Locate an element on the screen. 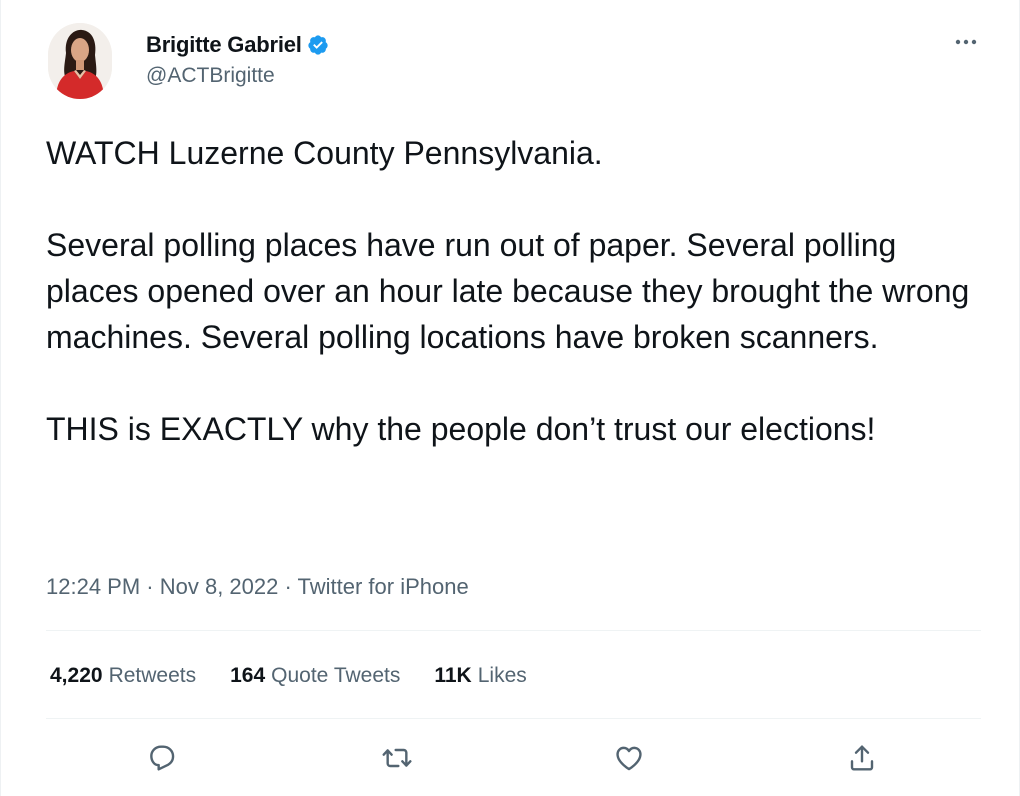 The image size is (1020, 796). avatar-image is located at coordinates (80, 61).